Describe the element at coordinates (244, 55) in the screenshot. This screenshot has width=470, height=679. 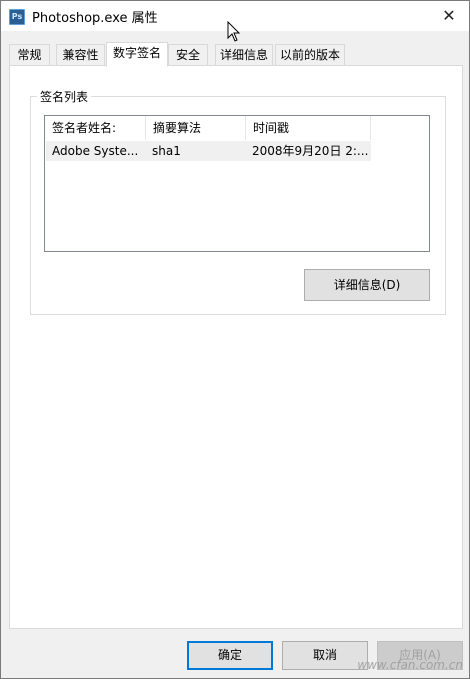
I see `tab-details: 详细信息` at that location.